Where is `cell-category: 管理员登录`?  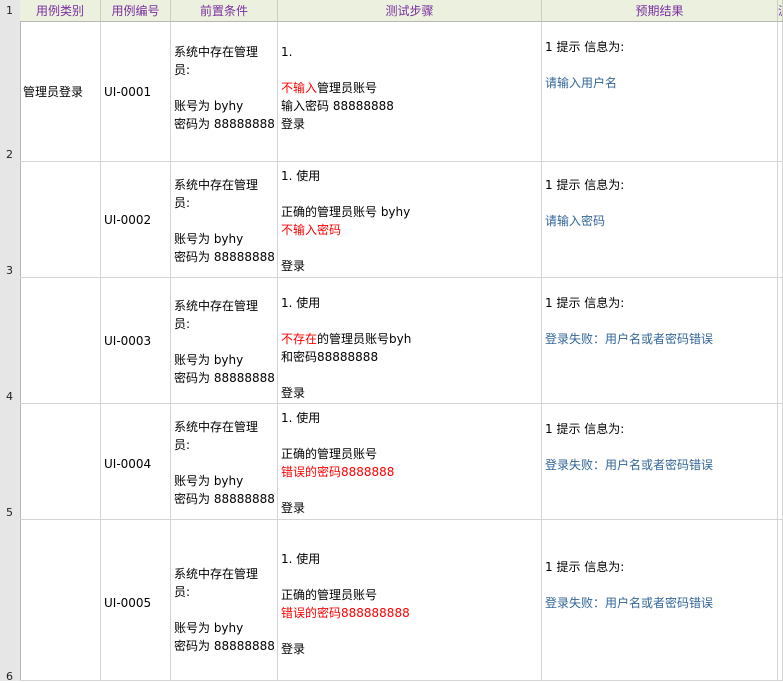 cell-category: 管理员登录 is located at coordinates (60, 92).